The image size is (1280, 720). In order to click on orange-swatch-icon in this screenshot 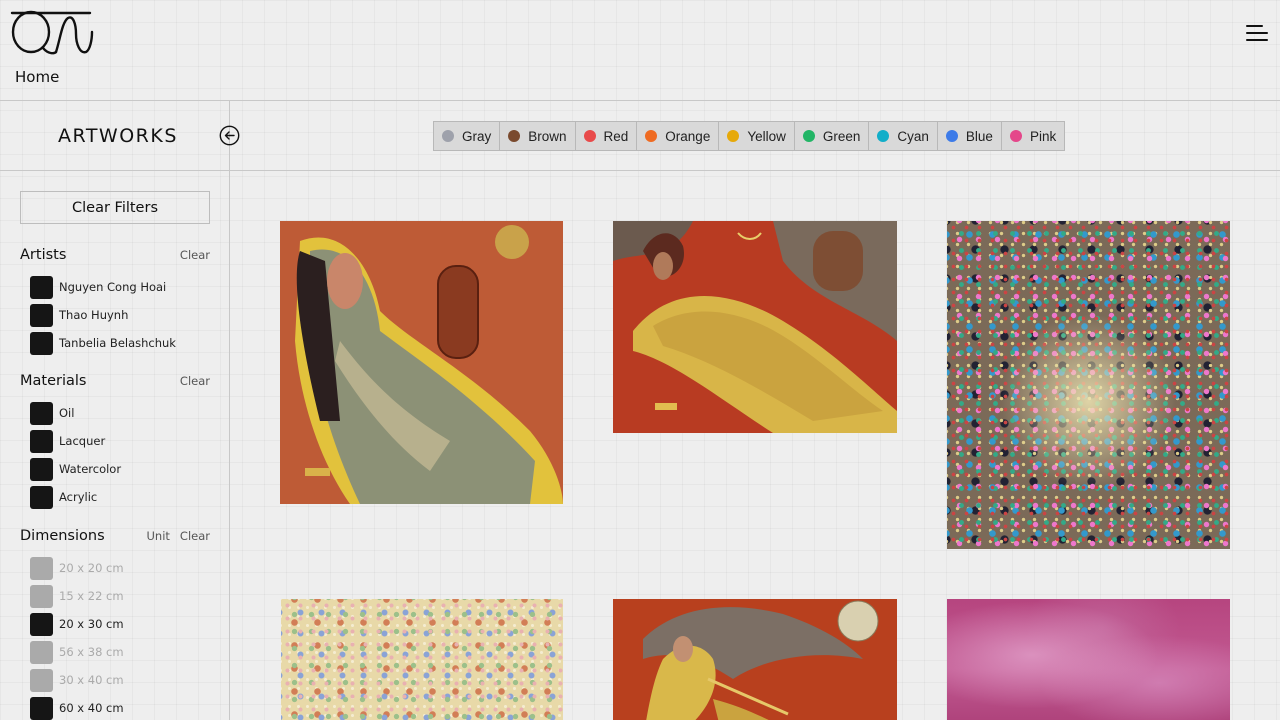, I will do `click(651, 136)`.